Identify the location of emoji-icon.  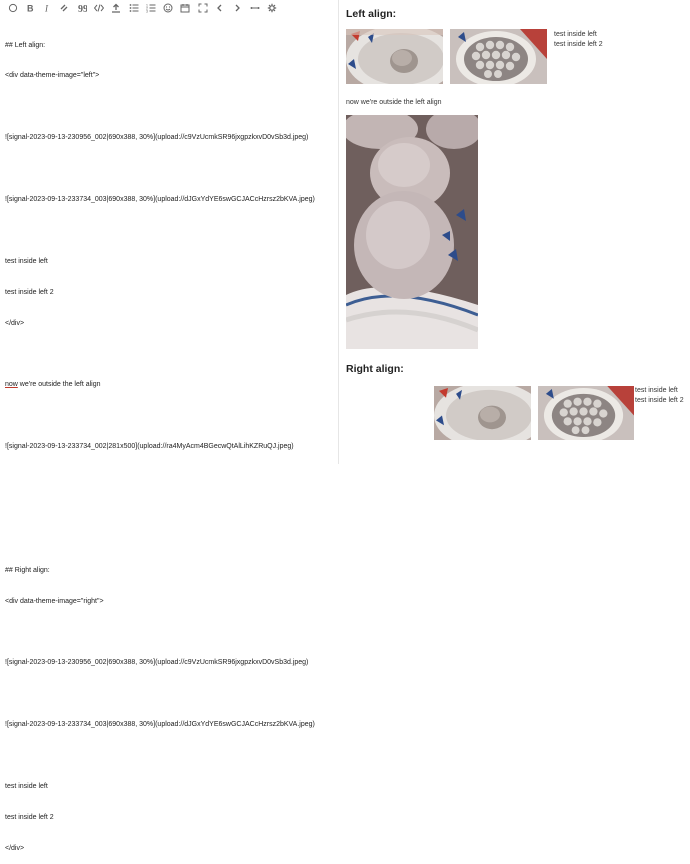
(12, 8).